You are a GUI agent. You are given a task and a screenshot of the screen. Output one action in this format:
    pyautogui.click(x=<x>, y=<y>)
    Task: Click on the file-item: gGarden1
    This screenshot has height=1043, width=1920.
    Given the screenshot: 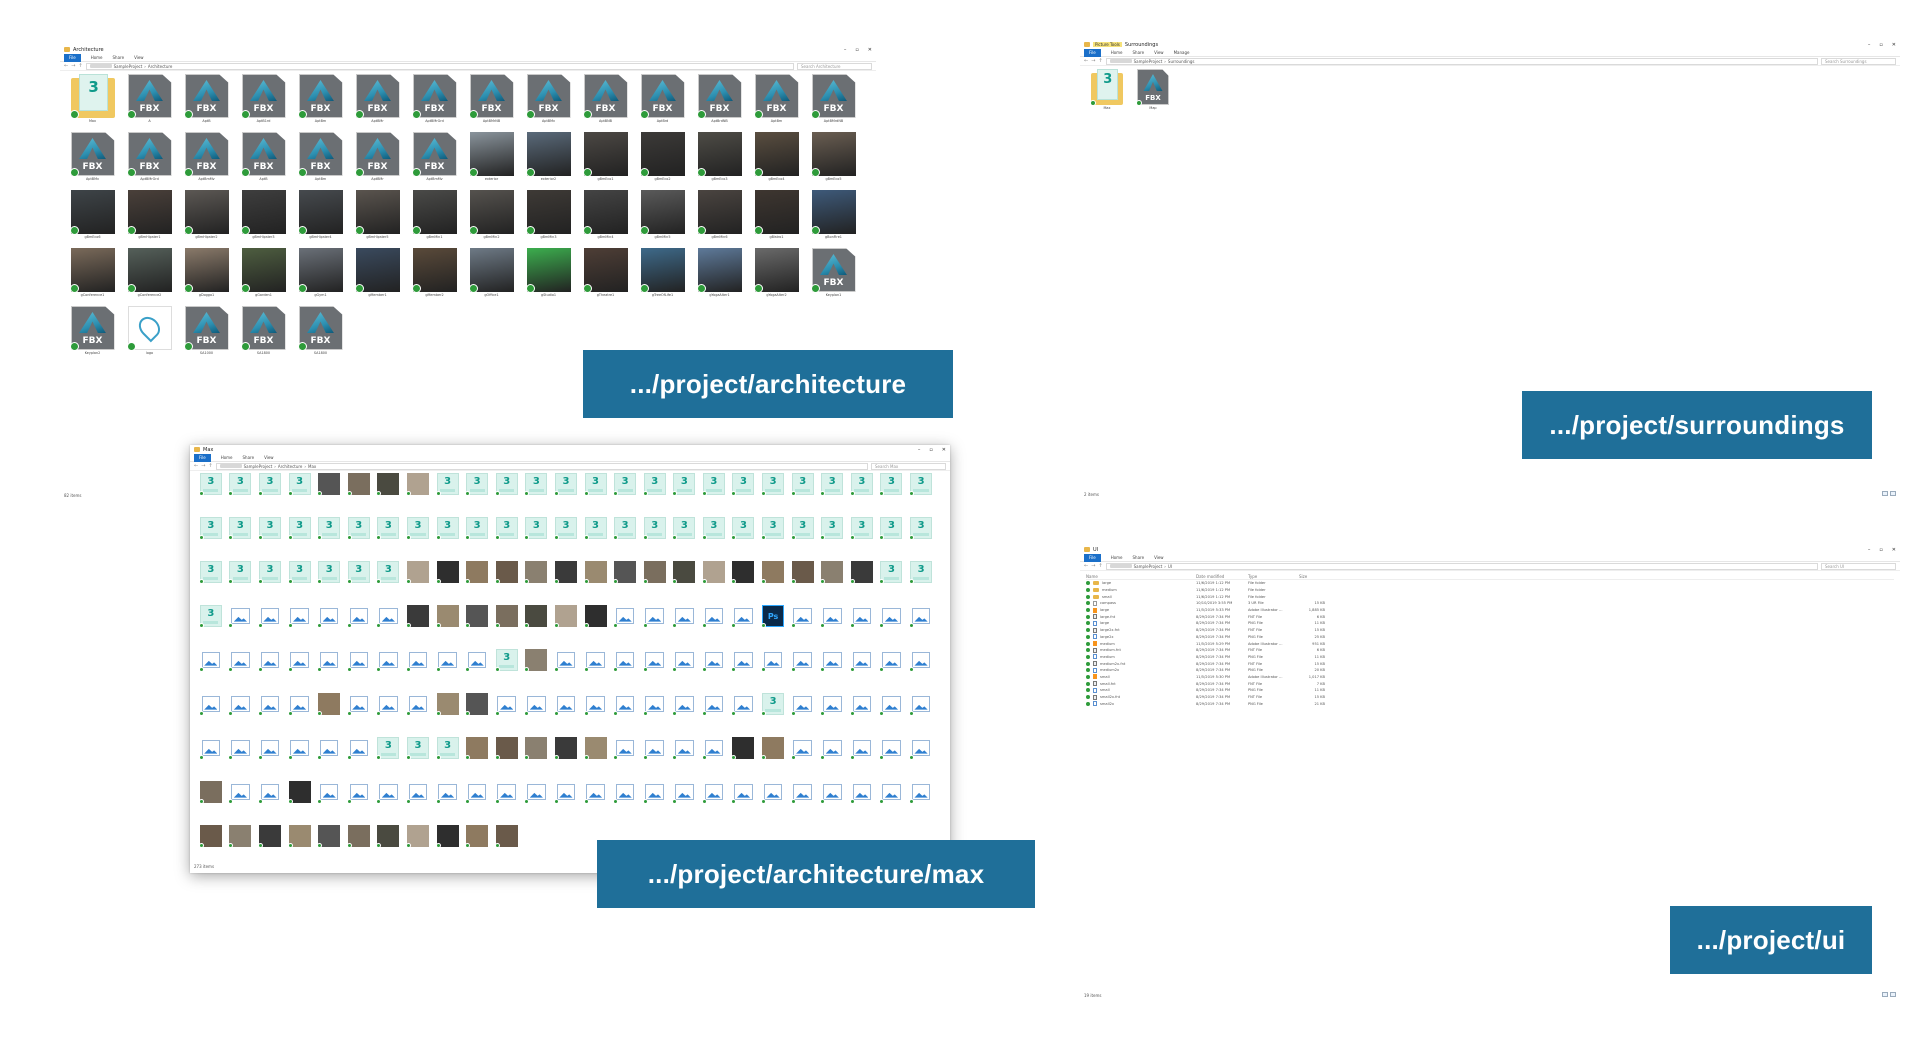 What is the action you would take?
    pyautogui.click(x=263, y=277)
    